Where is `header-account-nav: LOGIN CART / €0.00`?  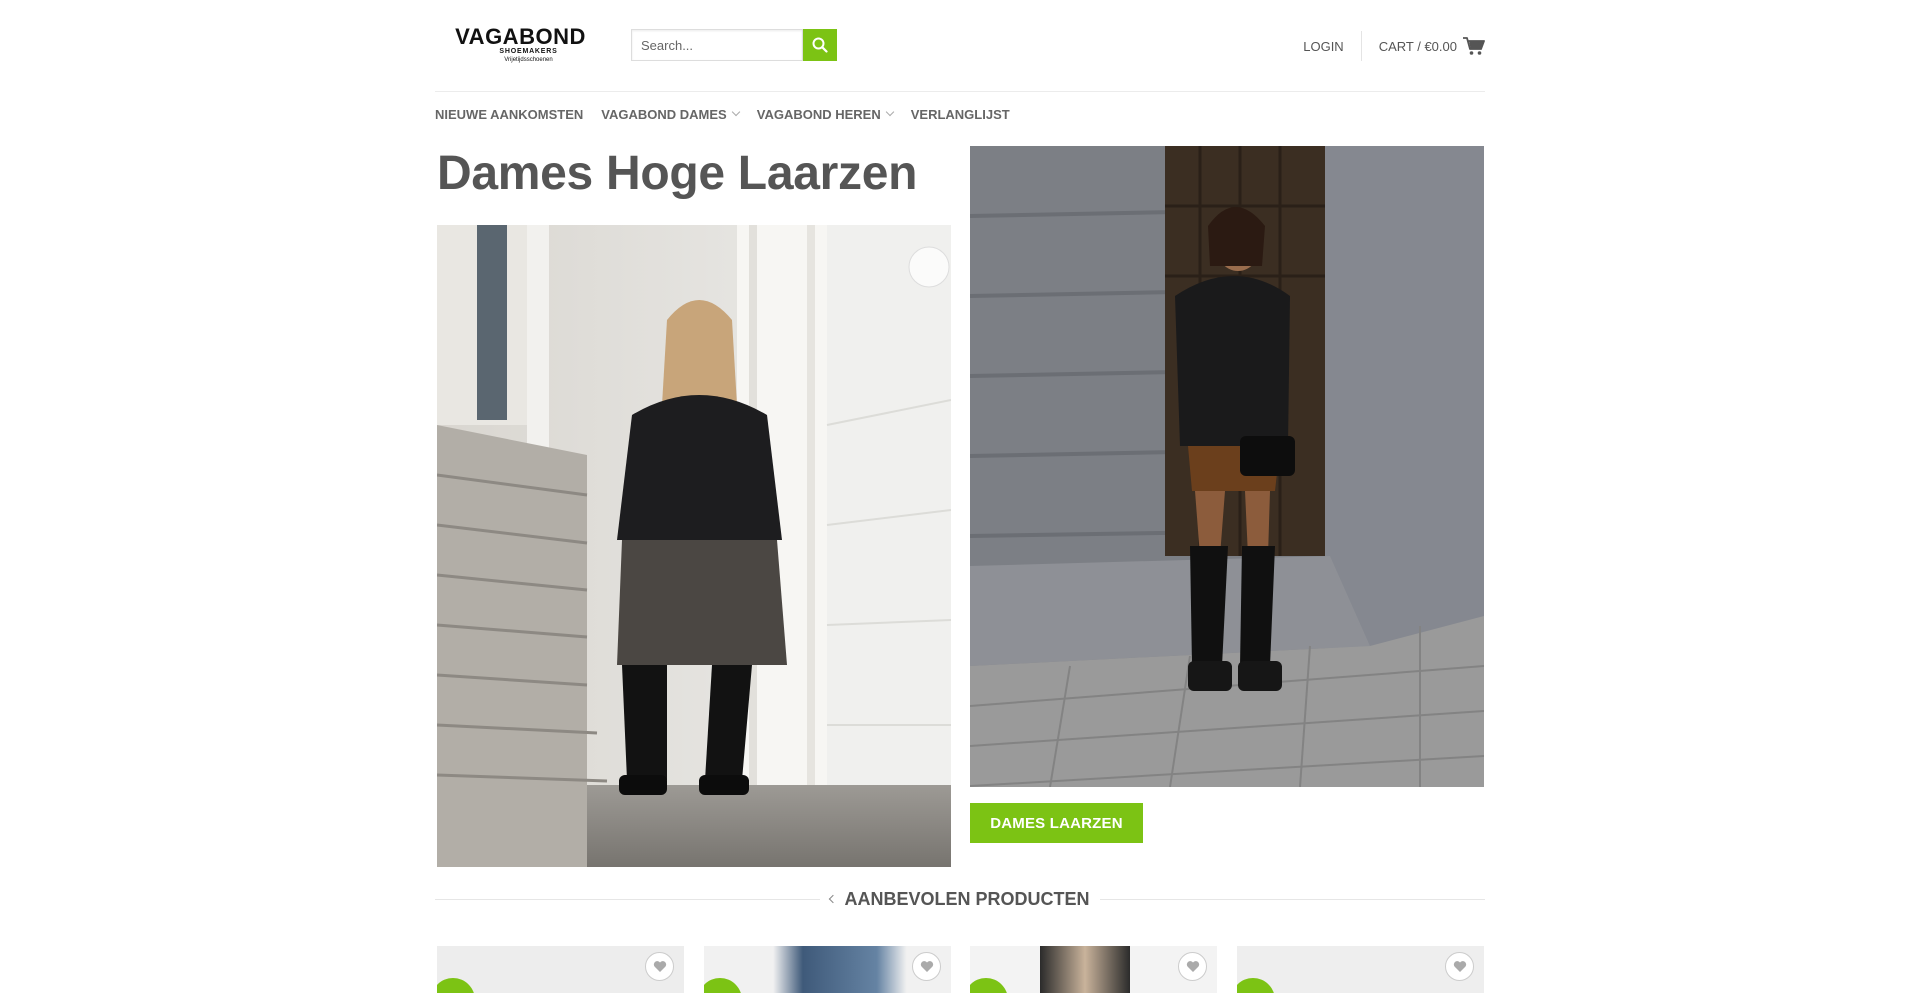
header-account-nav: LOGIN CART / €0.00 is located at coordinates (1394, 46).